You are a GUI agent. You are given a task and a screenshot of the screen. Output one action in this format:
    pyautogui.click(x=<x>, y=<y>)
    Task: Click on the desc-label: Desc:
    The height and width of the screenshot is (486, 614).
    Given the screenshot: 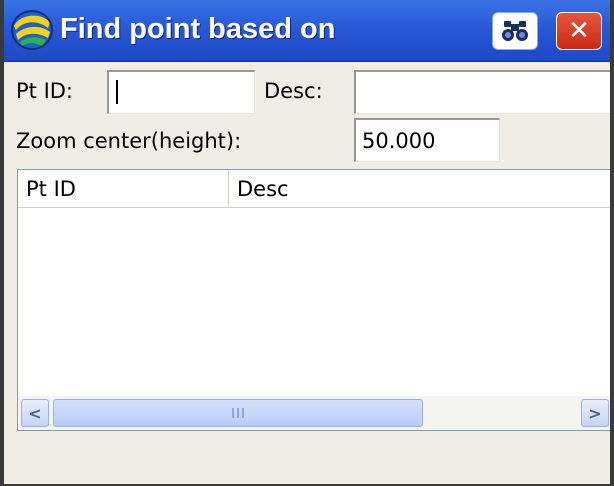 What is the action you would take?
    pyautogui.click(x=293, y=91)
    